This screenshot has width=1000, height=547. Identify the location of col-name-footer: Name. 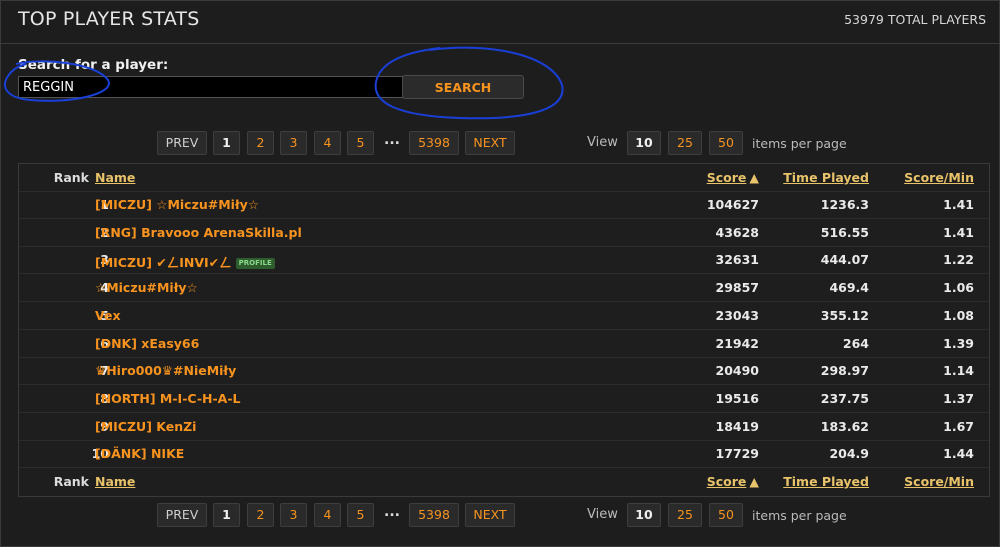
(115, 481).